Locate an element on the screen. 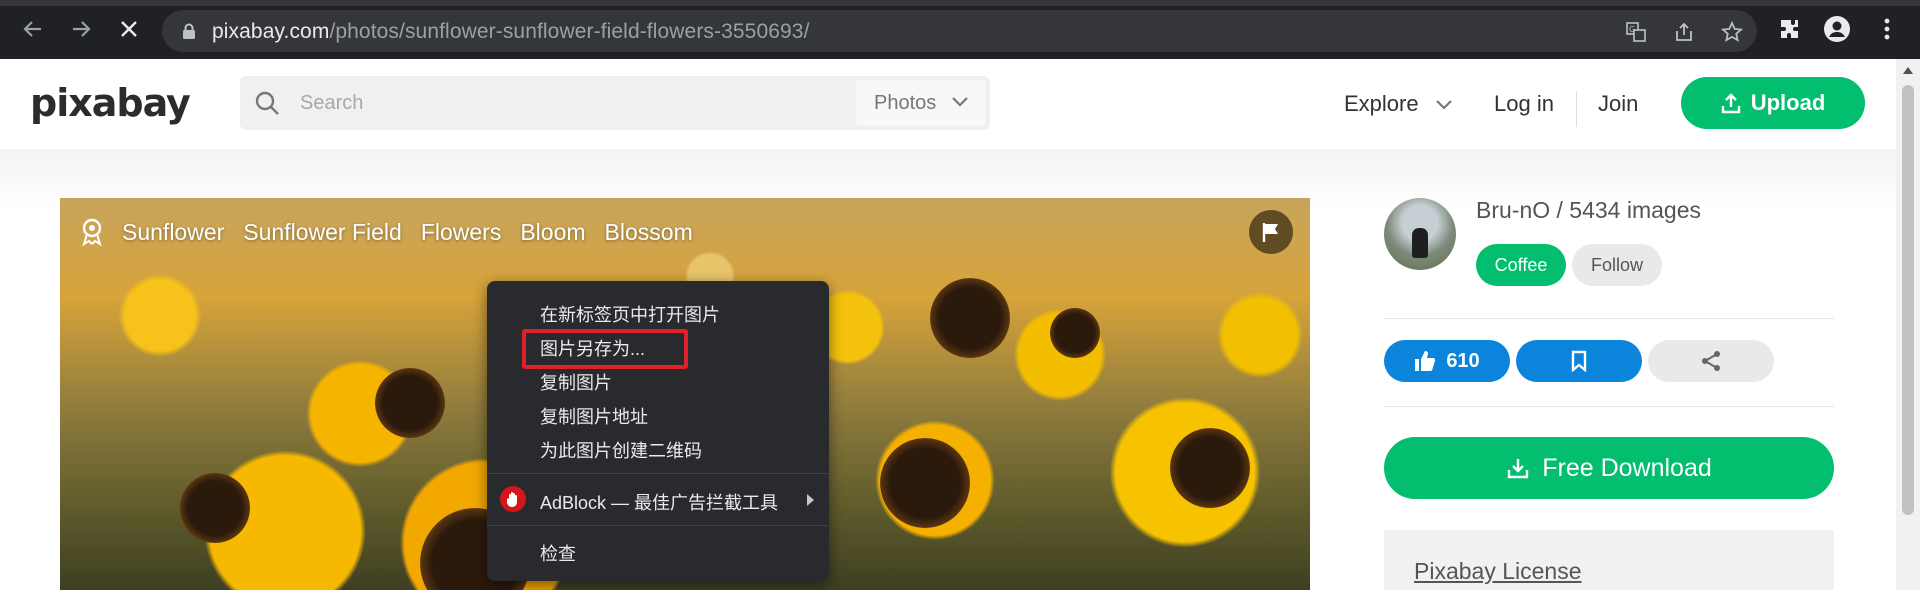  upload-button: Upload is located at coordinates (1773, 103).